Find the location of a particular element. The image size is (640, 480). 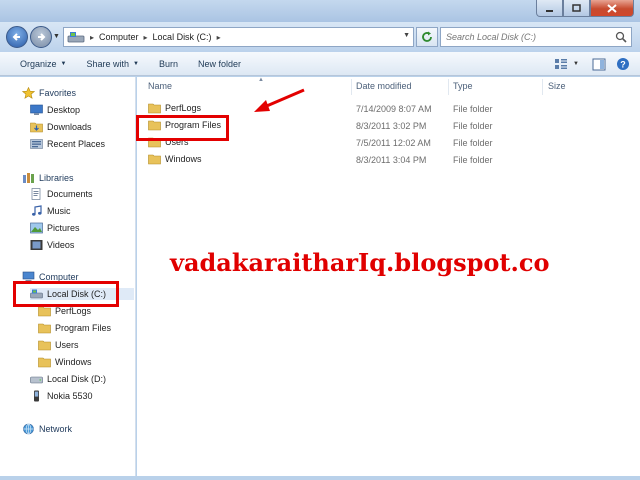

nav-folder-program-files: Program Files is located at coordinates (74, 328).